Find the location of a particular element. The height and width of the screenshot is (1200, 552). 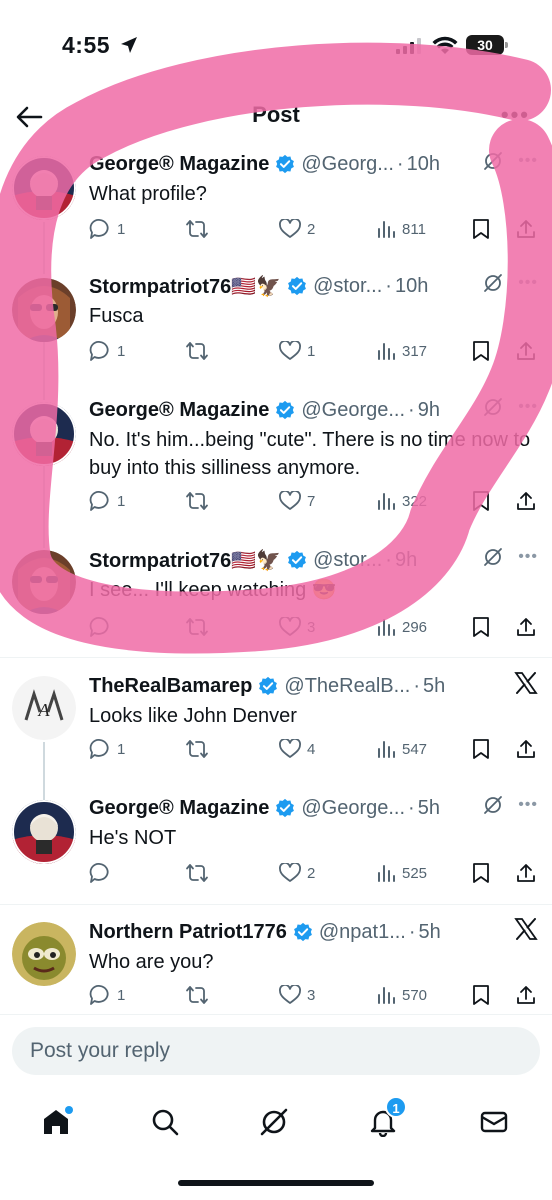

battery-indicator: 30 is located at coordinates (487, 45).